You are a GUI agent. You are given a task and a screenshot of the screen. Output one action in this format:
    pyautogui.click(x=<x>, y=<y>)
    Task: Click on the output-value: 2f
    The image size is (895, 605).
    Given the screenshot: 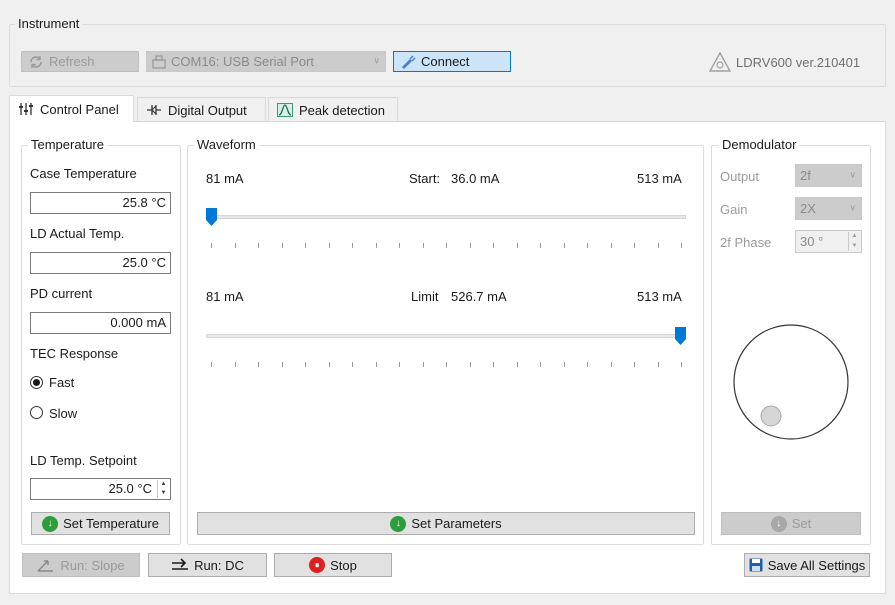 What is the action you would take?
    pyautogui.click(x=805, y=175)
    